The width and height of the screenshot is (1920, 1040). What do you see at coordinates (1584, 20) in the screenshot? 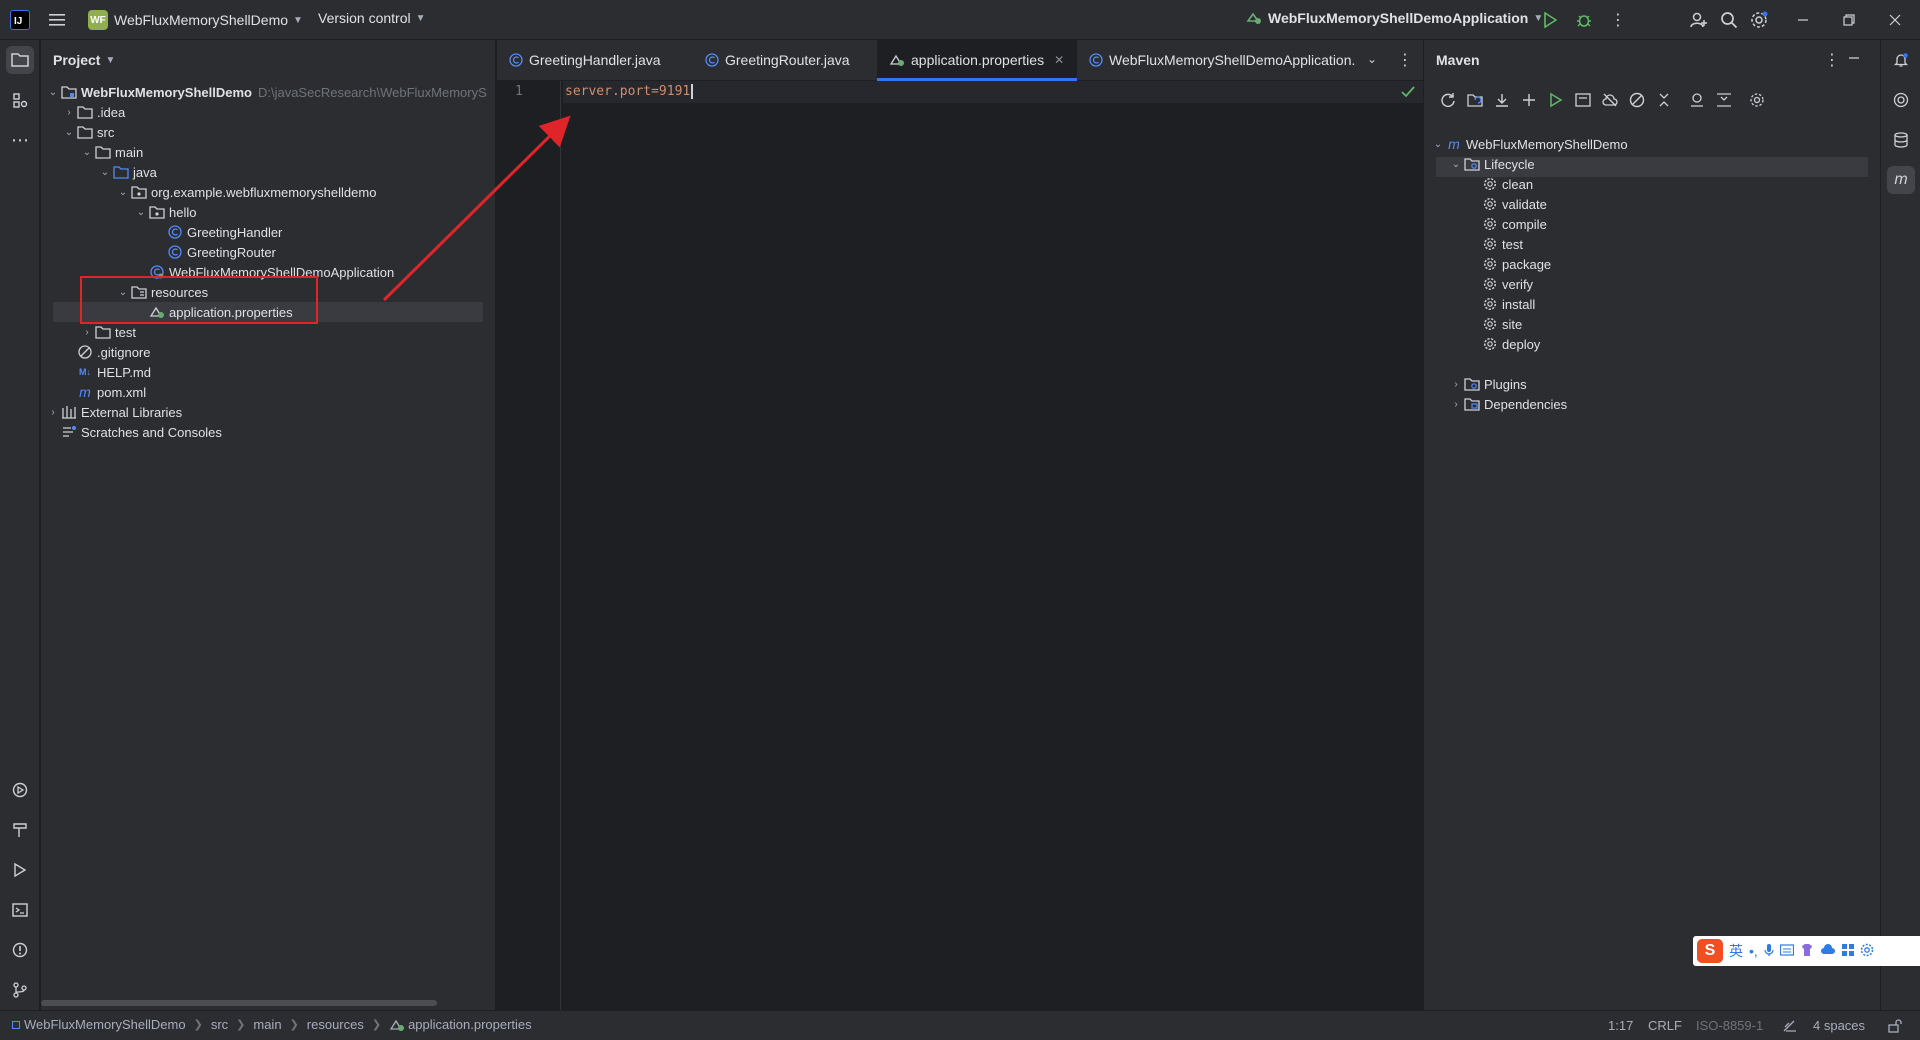
I see `debug-icon` at bounding box center [1584, 20].